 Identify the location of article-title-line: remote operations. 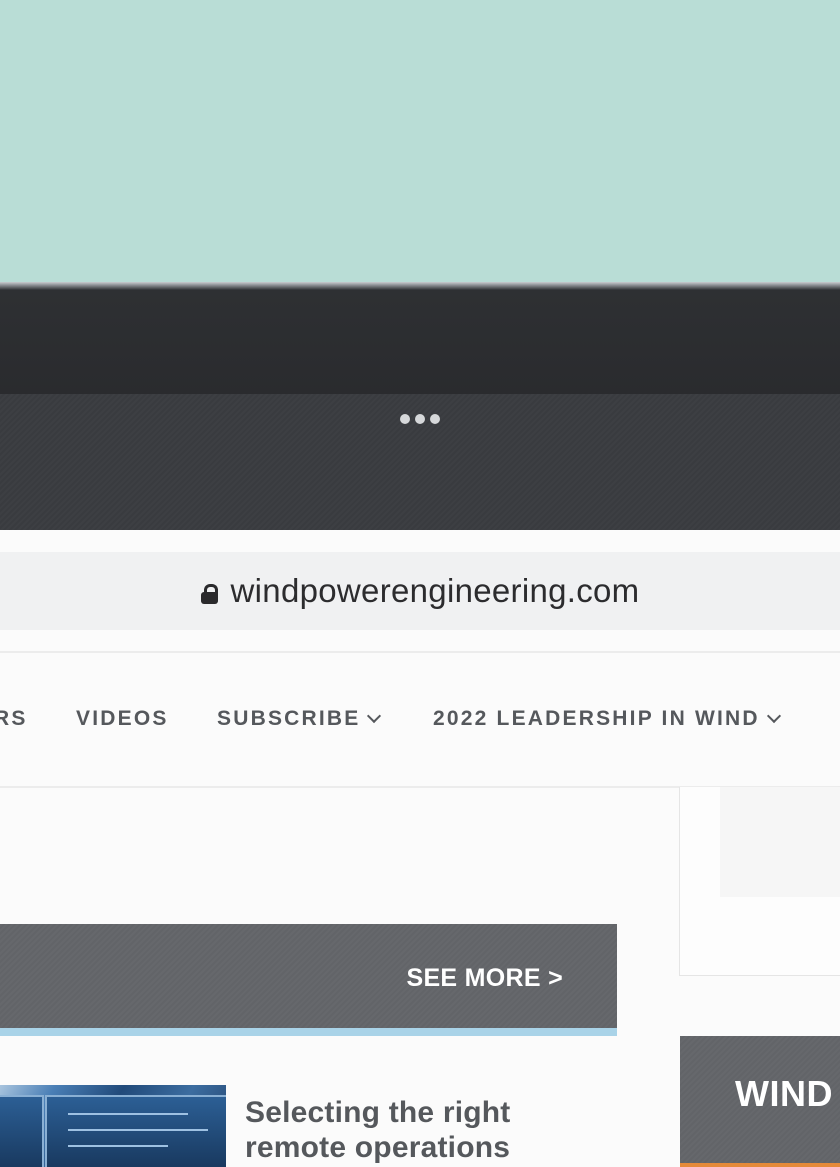
(378, 1147).